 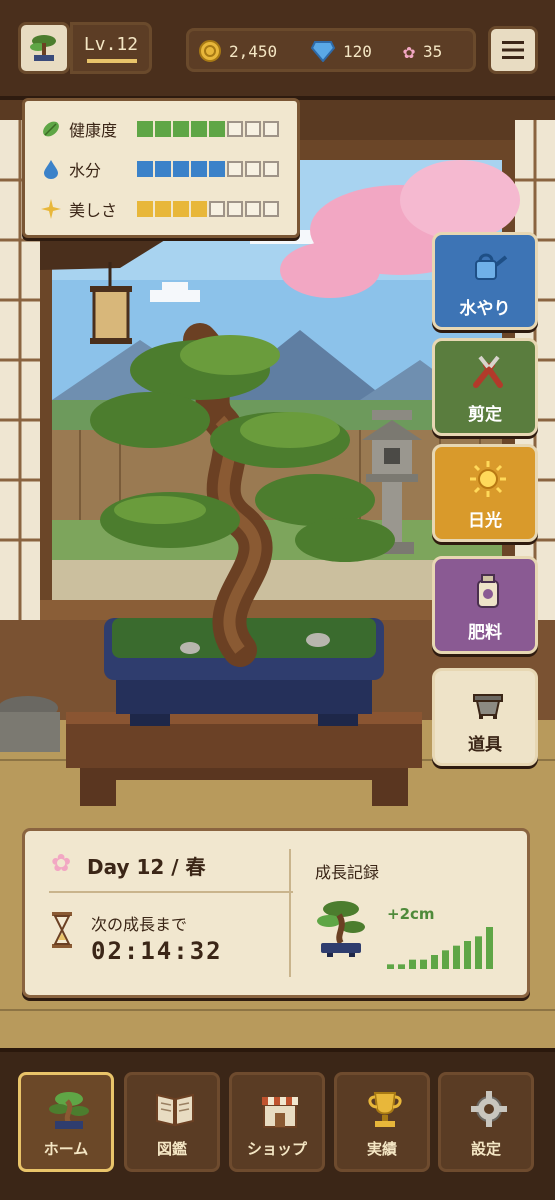 I want to click on stat-label: 健康度, so click(x=93, y=130).